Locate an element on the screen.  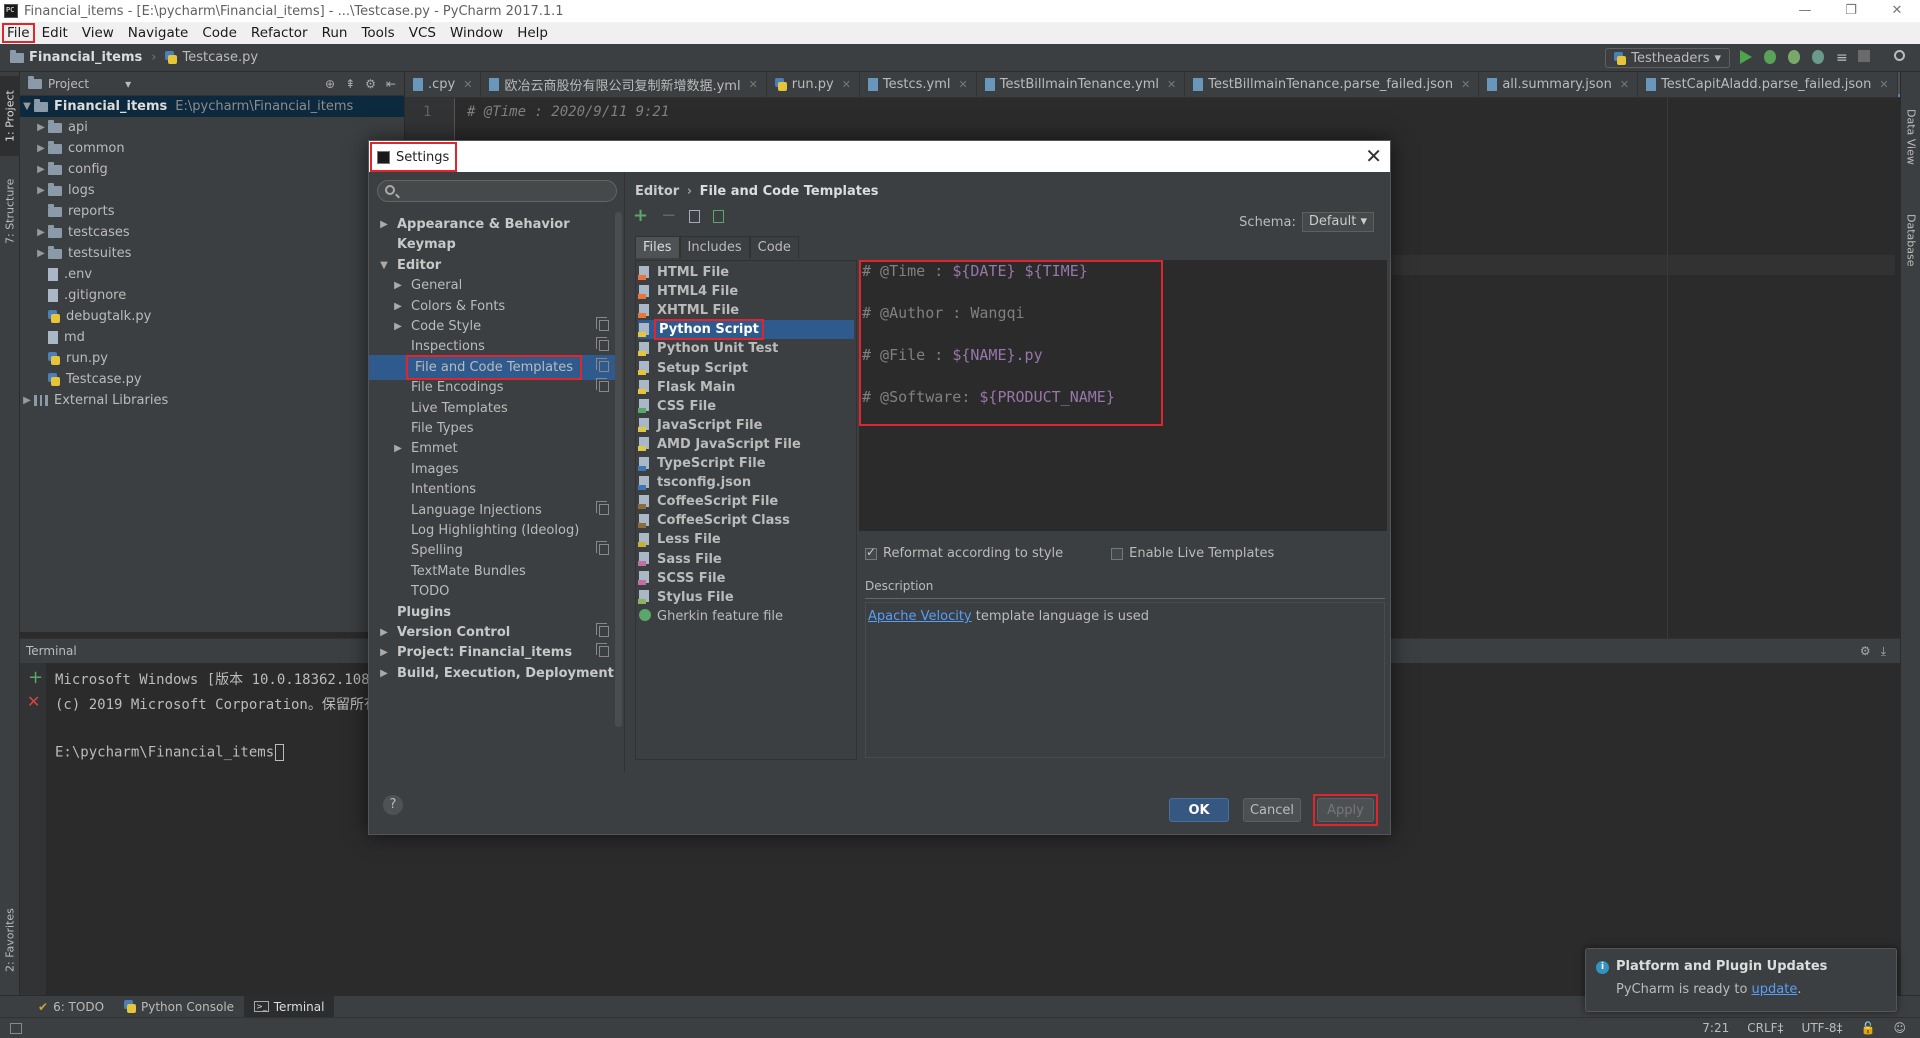
tree-item: ▶ api is located at coordinates (212, 127).